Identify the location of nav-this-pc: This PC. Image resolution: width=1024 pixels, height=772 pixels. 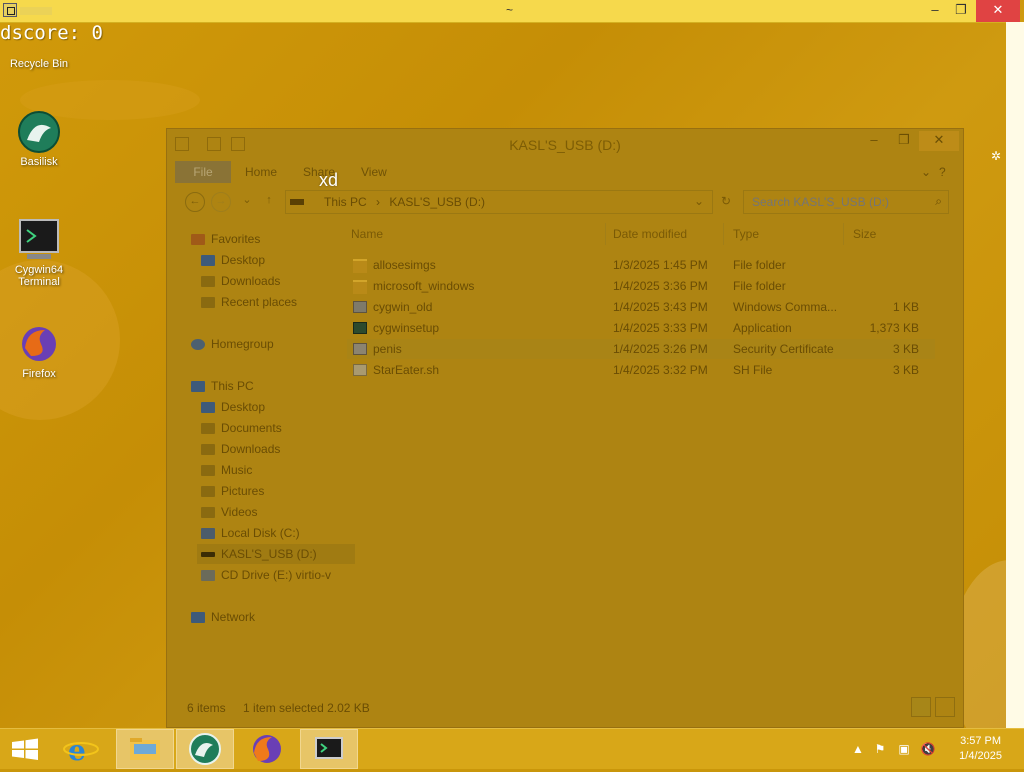
(222, 386).